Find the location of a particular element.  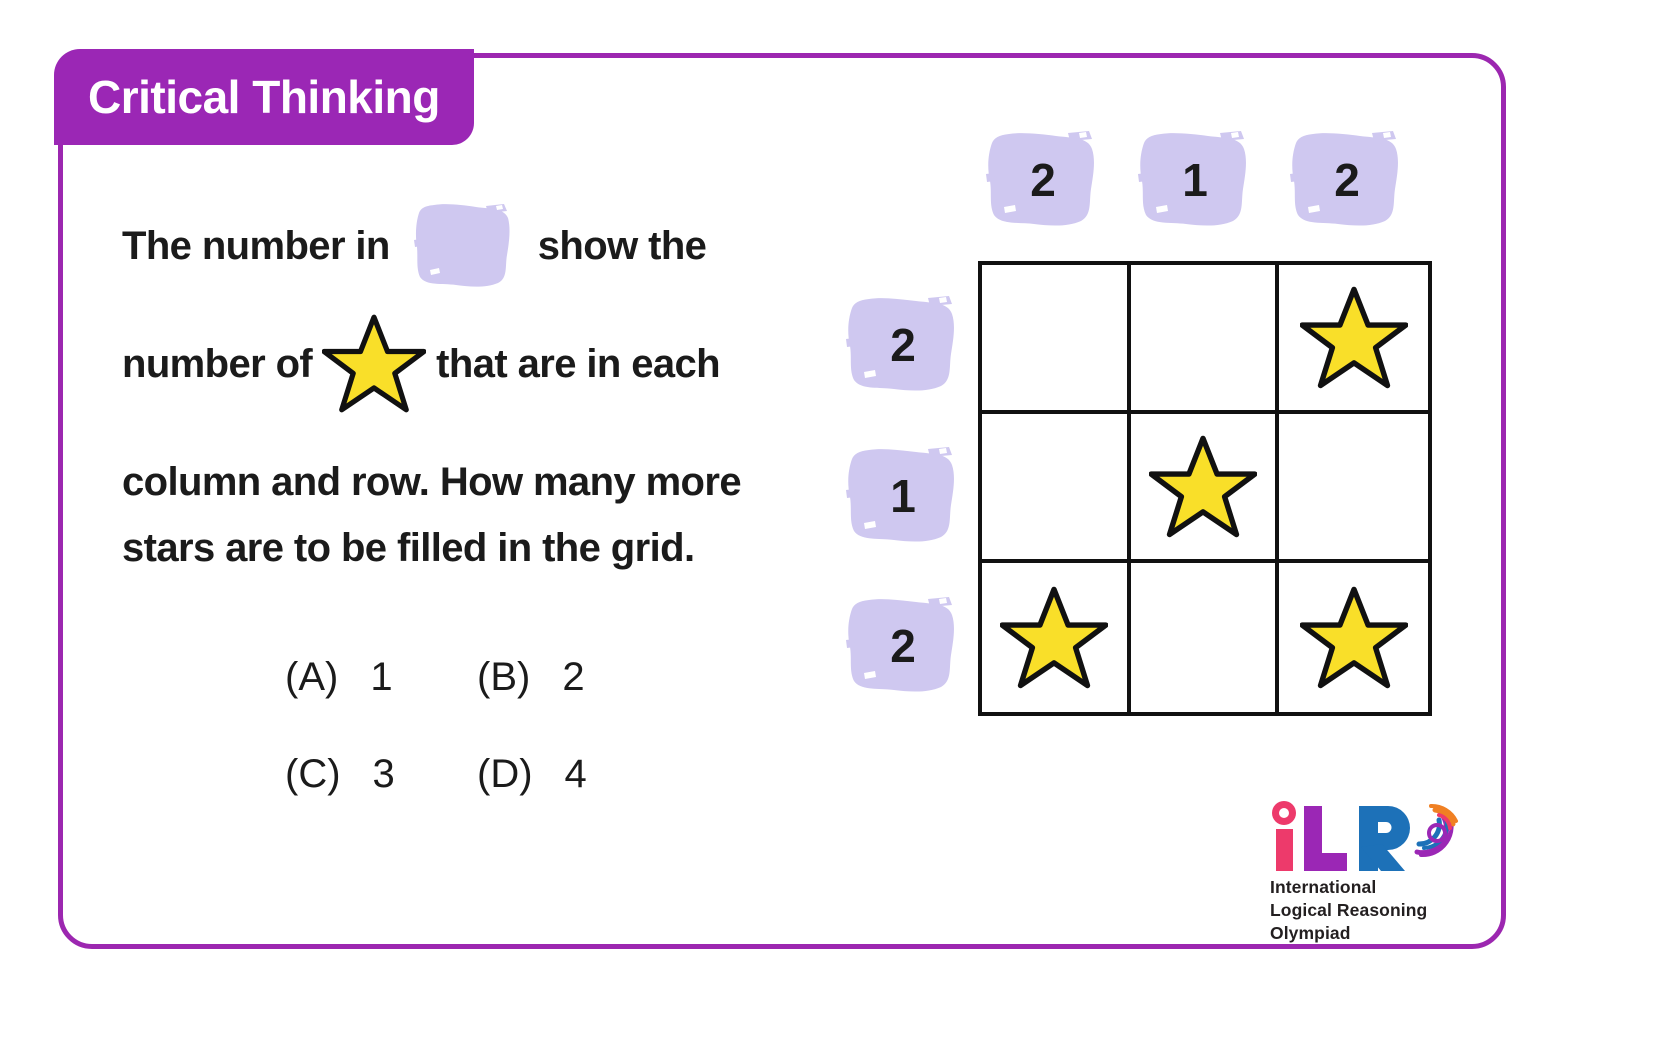

grid-cell-r1c1 is located at coordinates (1056, 339).